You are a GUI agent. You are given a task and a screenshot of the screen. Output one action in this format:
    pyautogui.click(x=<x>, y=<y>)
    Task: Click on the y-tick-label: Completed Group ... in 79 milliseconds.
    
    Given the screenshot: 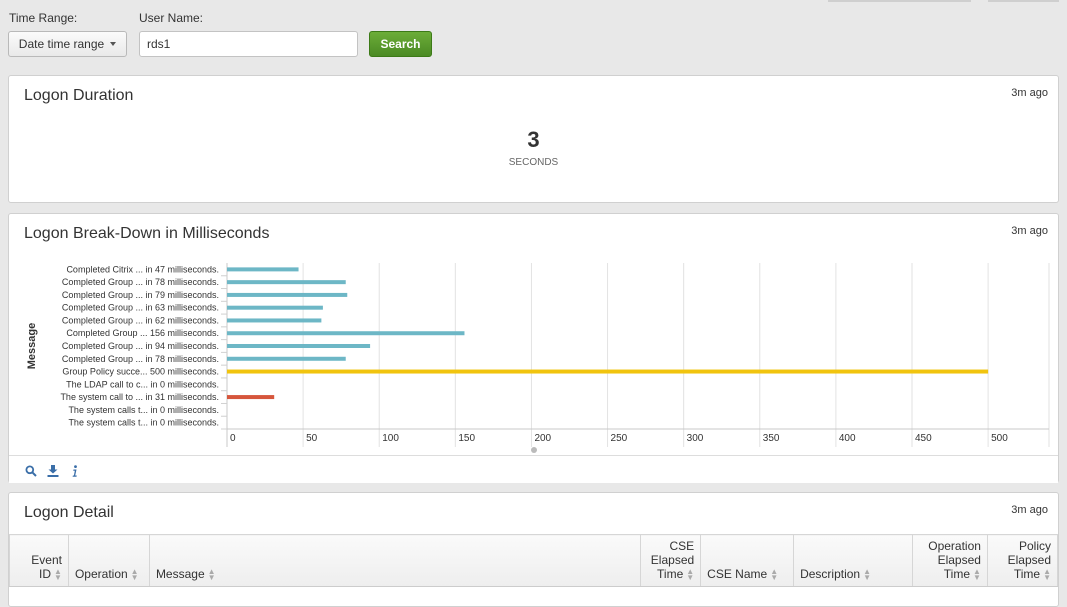 What is the action you would take?
    pyautogui.click(x=140, y=295)
    